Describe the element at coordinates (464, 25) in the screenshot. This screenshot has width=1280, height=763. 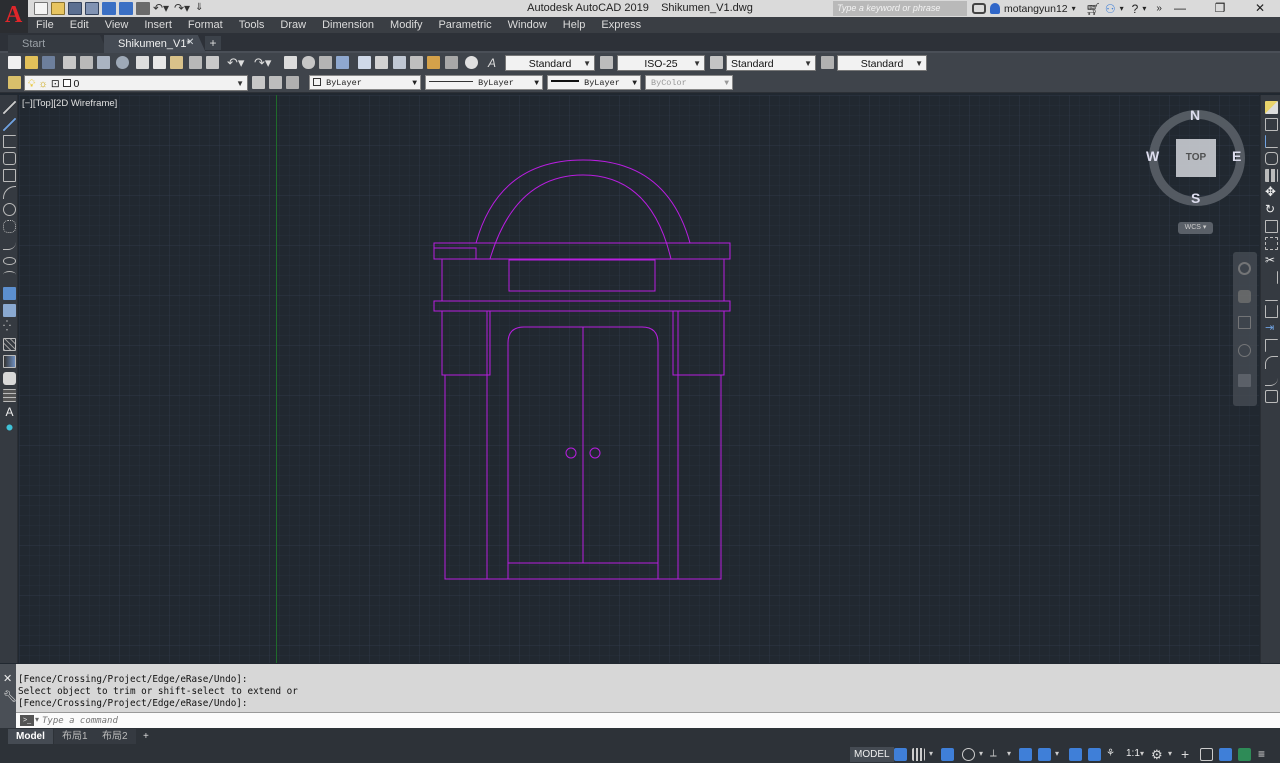
I see `menu-parametric: Parametric` at that location.